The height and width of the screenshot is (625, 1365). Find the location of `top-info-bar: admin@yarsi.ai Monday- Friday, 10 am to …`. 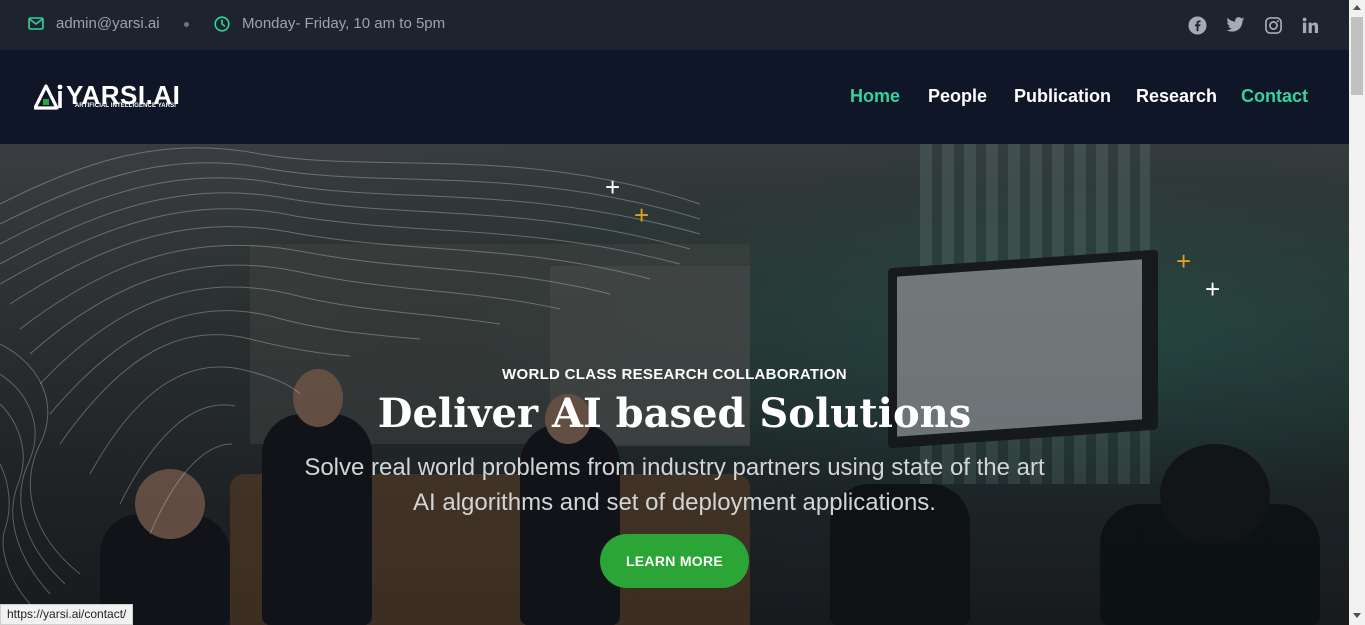

top-info-bar: admin@yarsi.ai Monday- Friday, 10 am to … is located at coordinates (674, 25).